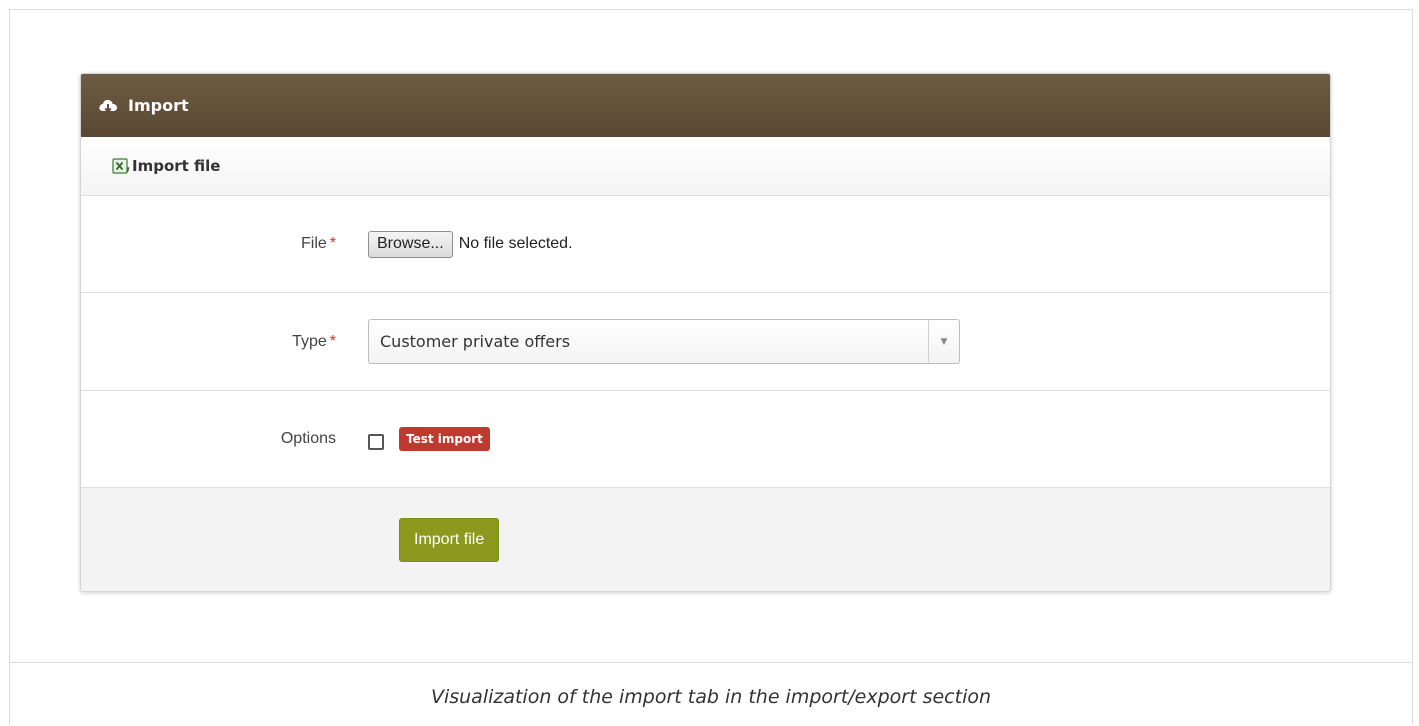 The image size is (1419, 726). What do you see at coordinates (176, 166) in the screenshot?
I see `section-title: Import file` at bounding box center [176, 166].